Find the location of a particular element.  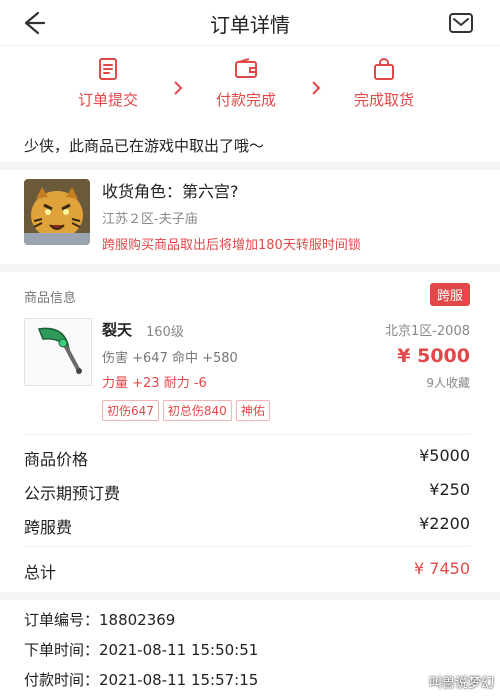

fee-label: 公示期预订费 is located at coordinates (72, 493).